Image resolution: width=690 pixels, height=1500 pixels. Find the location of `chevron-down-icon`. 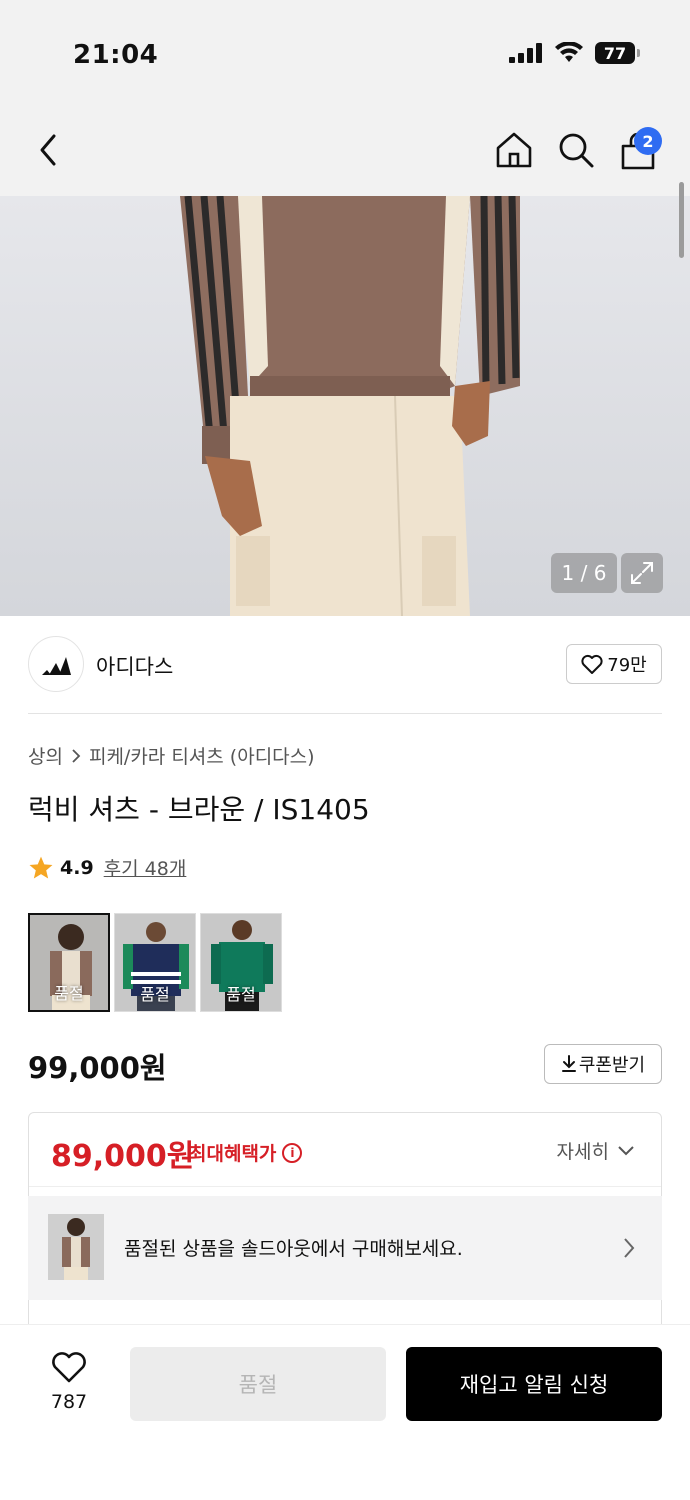

chevron-down-icon is located at coordinates (626, 1150).